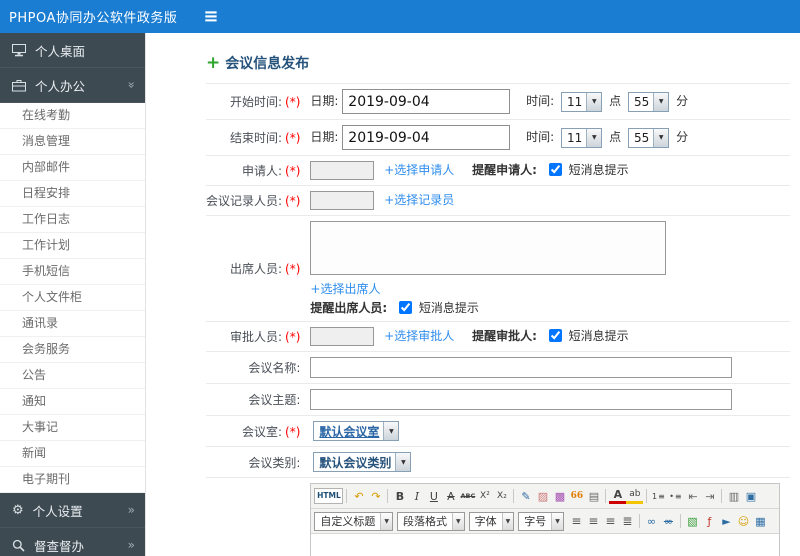  What do you see at coordinates (131, 85) in the screenshot?
I see `chevron-down-icon: »` at bounding box center [131, 85].